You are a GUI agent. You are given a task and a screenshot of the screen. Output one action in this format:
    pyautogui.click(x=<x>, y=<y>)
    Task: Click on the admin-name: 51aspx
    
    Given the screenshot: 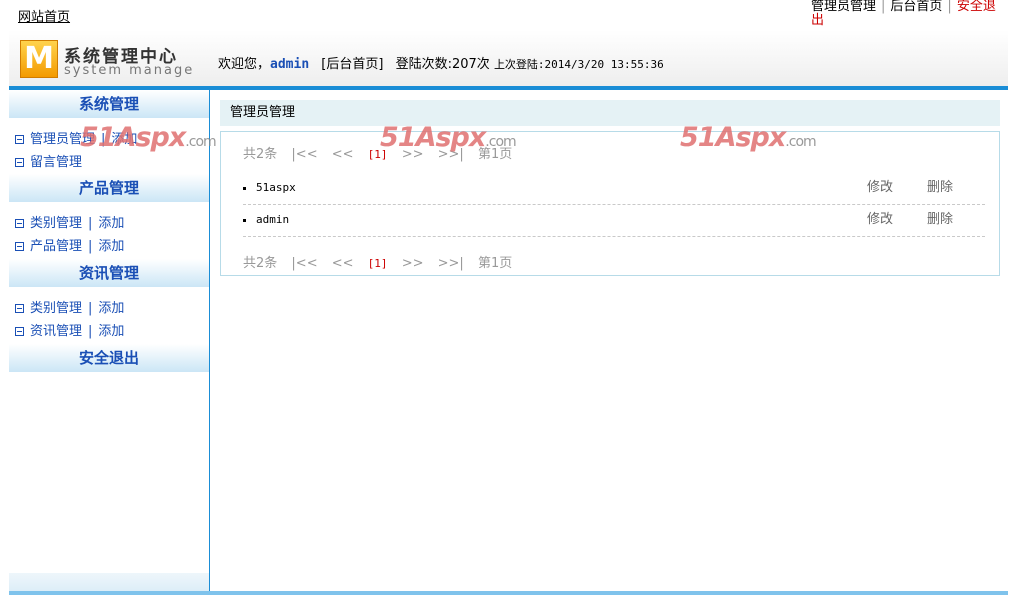 What is the action you would take?
    pyautogui.click(x=276, y=187)
    